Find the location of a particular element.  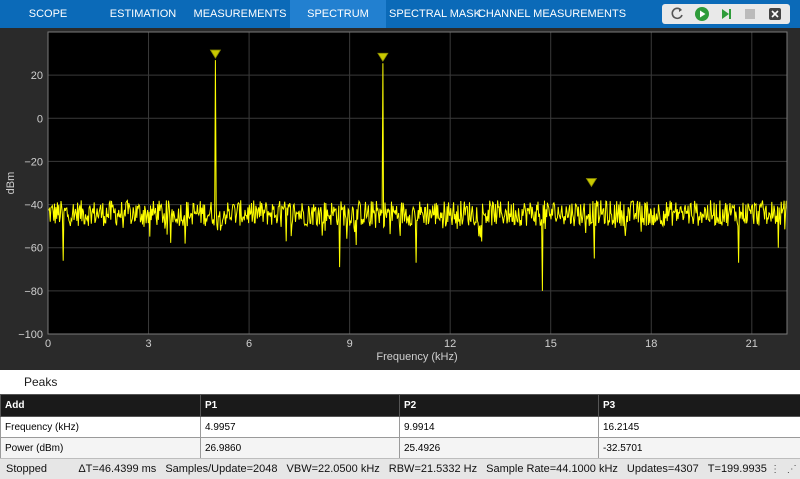

table-cell: 9.9914 is located at coordinates (499, 427).